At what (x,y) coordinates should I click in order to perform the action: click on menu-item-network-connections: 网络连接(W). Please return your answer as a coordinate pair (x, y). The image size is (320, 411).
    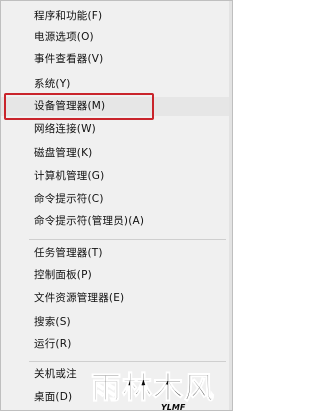
    Looking at the image, I should click on (116, 129).